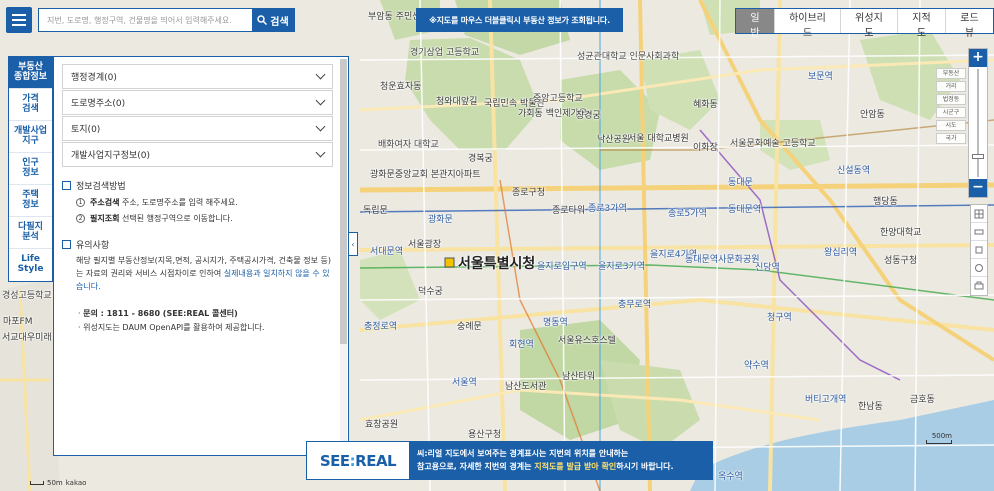 Image resolution: width=994 pixels, height=491 pixels. Describe the element at coordinates (978, 188) in the screenshot. I see `zoom-out-button: −` at that location.